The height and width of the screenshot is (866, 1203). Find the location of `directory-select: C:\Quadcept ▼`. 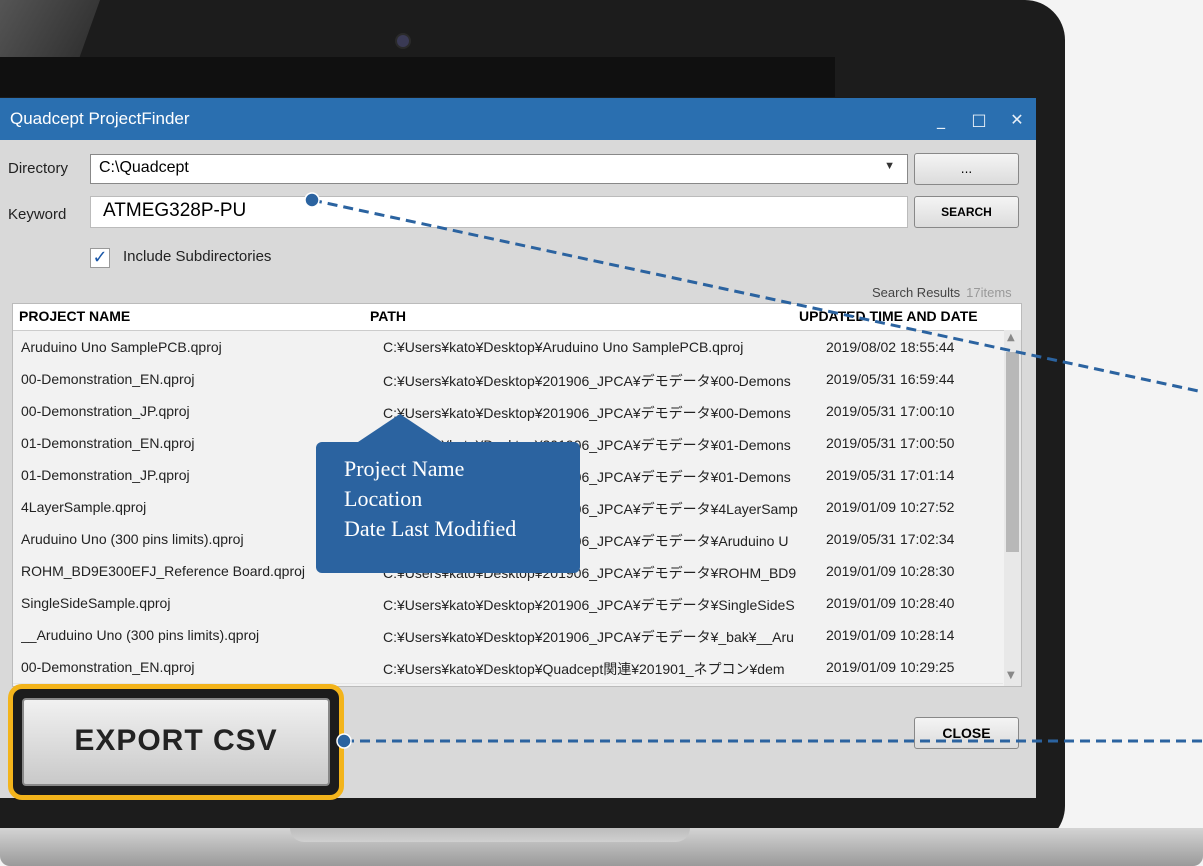

directory-select: C:\Quadcept ▼ is located at coordinates (499, 169).